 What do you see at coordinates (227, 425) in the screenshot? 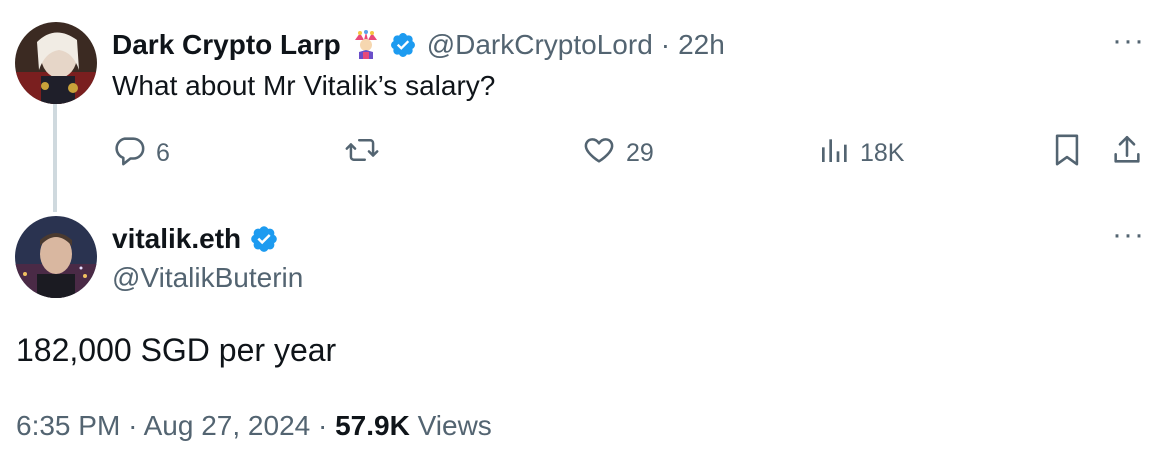
I see `tweet-date: Aug 27, 2024` at bounding box center [227, 425].